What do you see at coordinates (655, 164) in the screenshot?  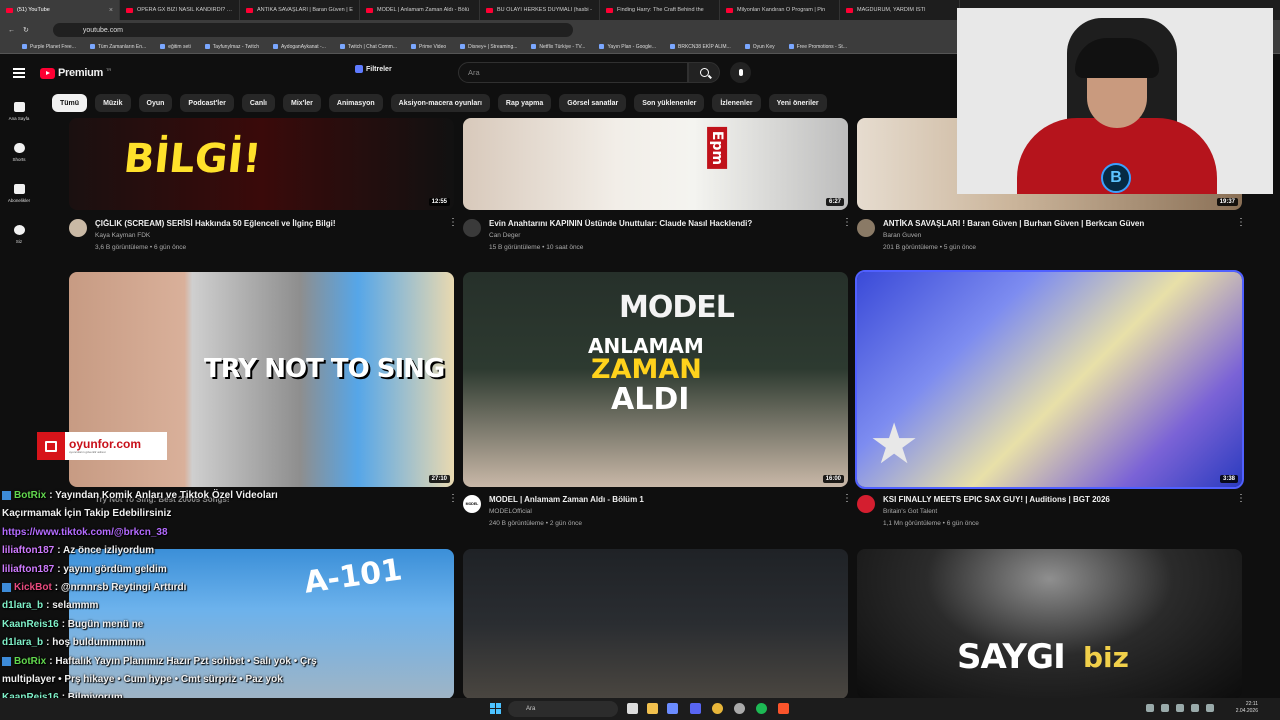 I see `video-thumbnail: Epm 6:27` at bounding box center [655, 164].